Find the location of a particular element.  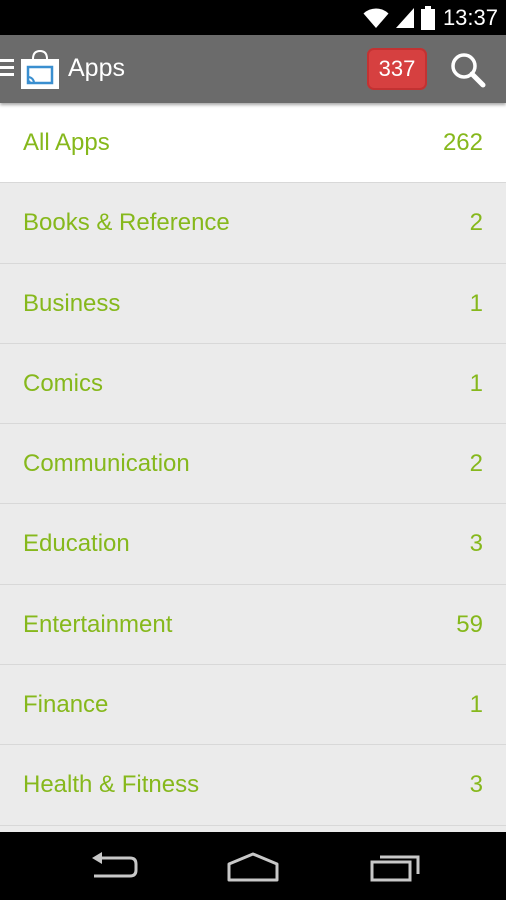

category-row-health-fitness: Health & Fitness 3 is located at coordinates (253, 785).